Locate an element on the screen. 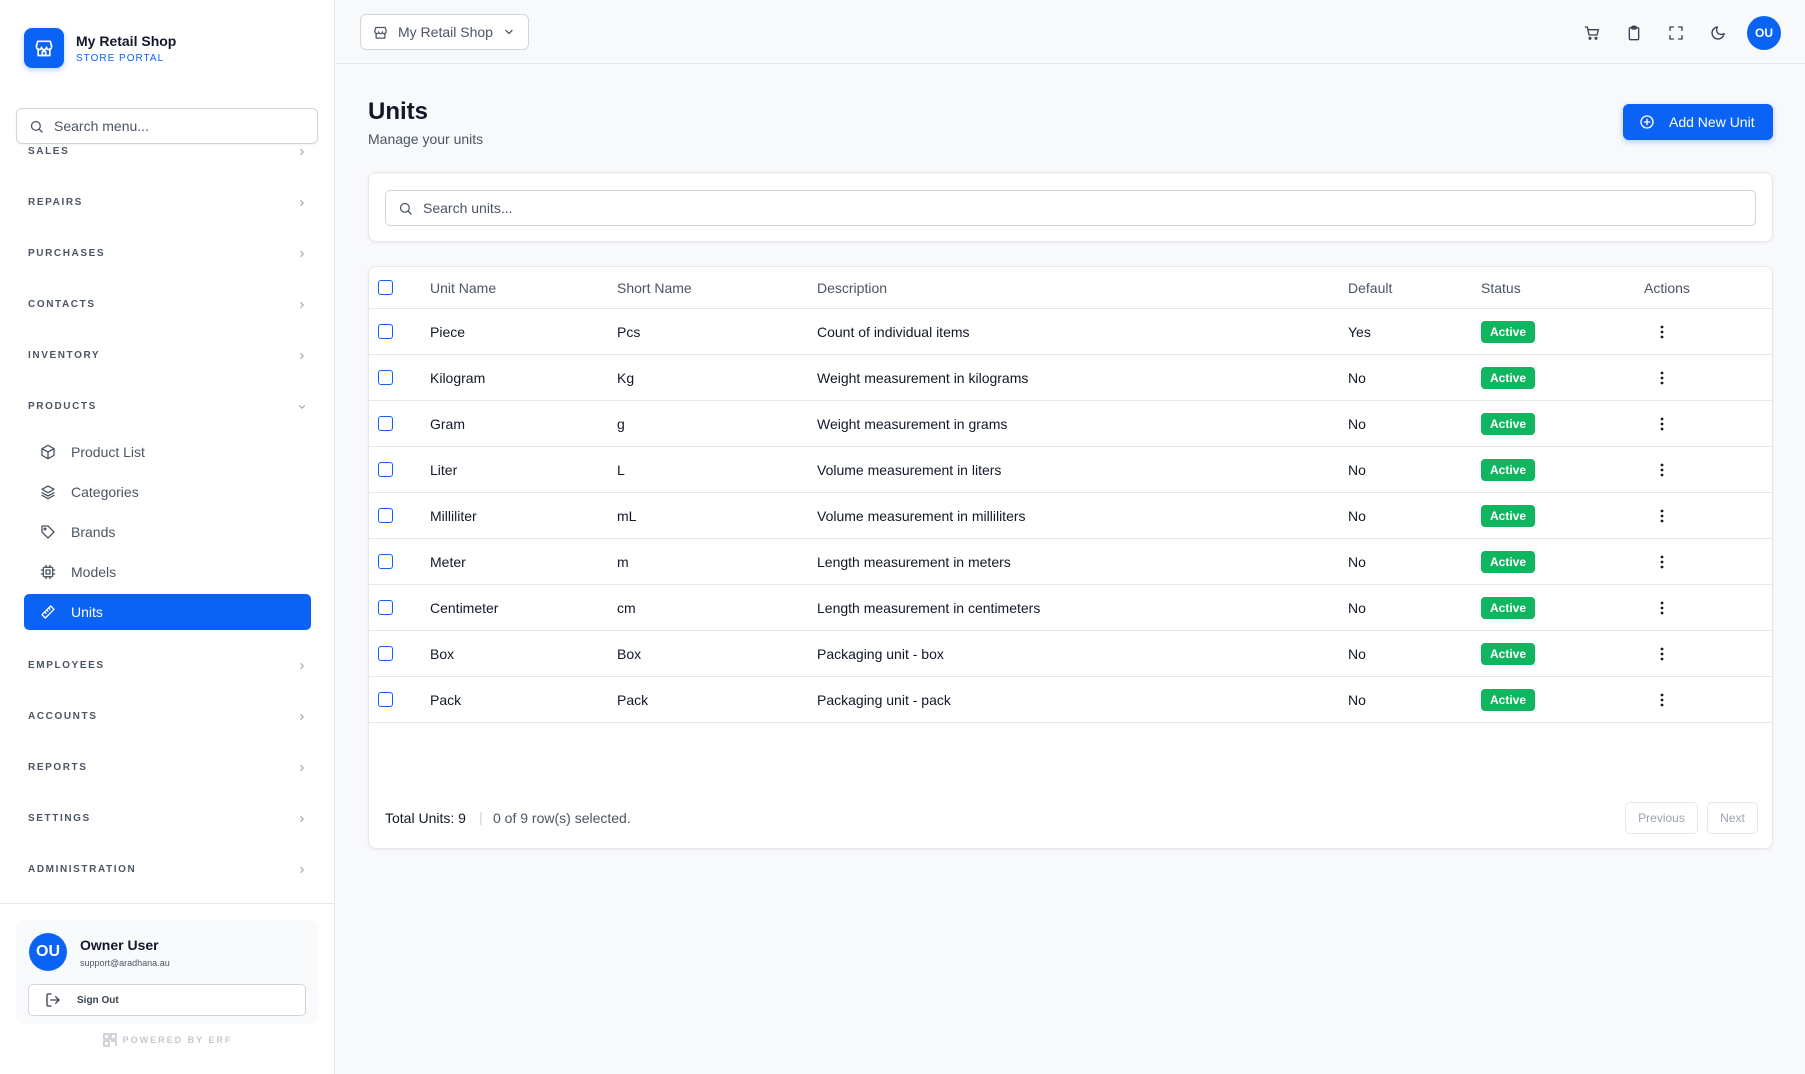 Image resolution: width=1805 pixels, height=1074 pixels. clipboard-button is located at coordinates (1634, 33).